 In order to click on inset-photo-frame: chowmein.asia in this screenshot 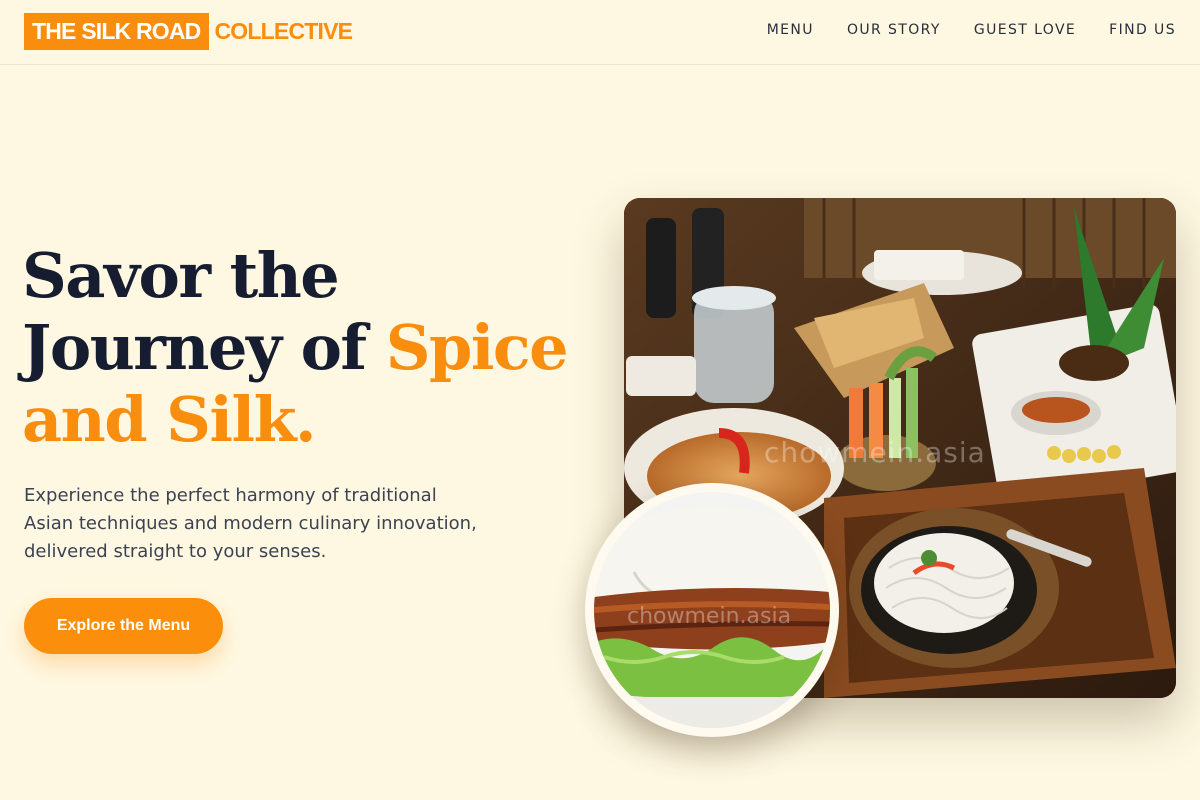, I will do `click(712, 610)`.